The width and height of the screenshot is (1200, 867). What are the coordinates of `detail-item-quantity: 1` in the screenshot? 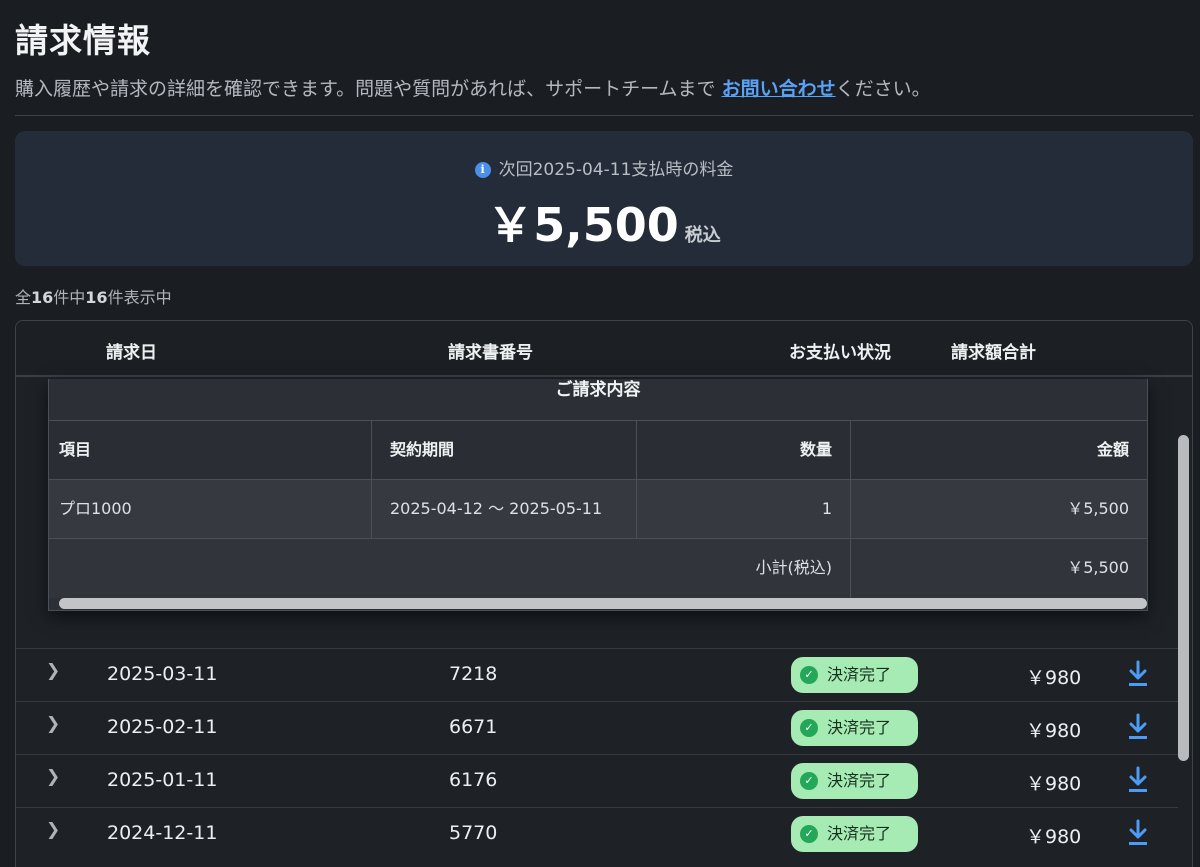 It's located at (744, 509).